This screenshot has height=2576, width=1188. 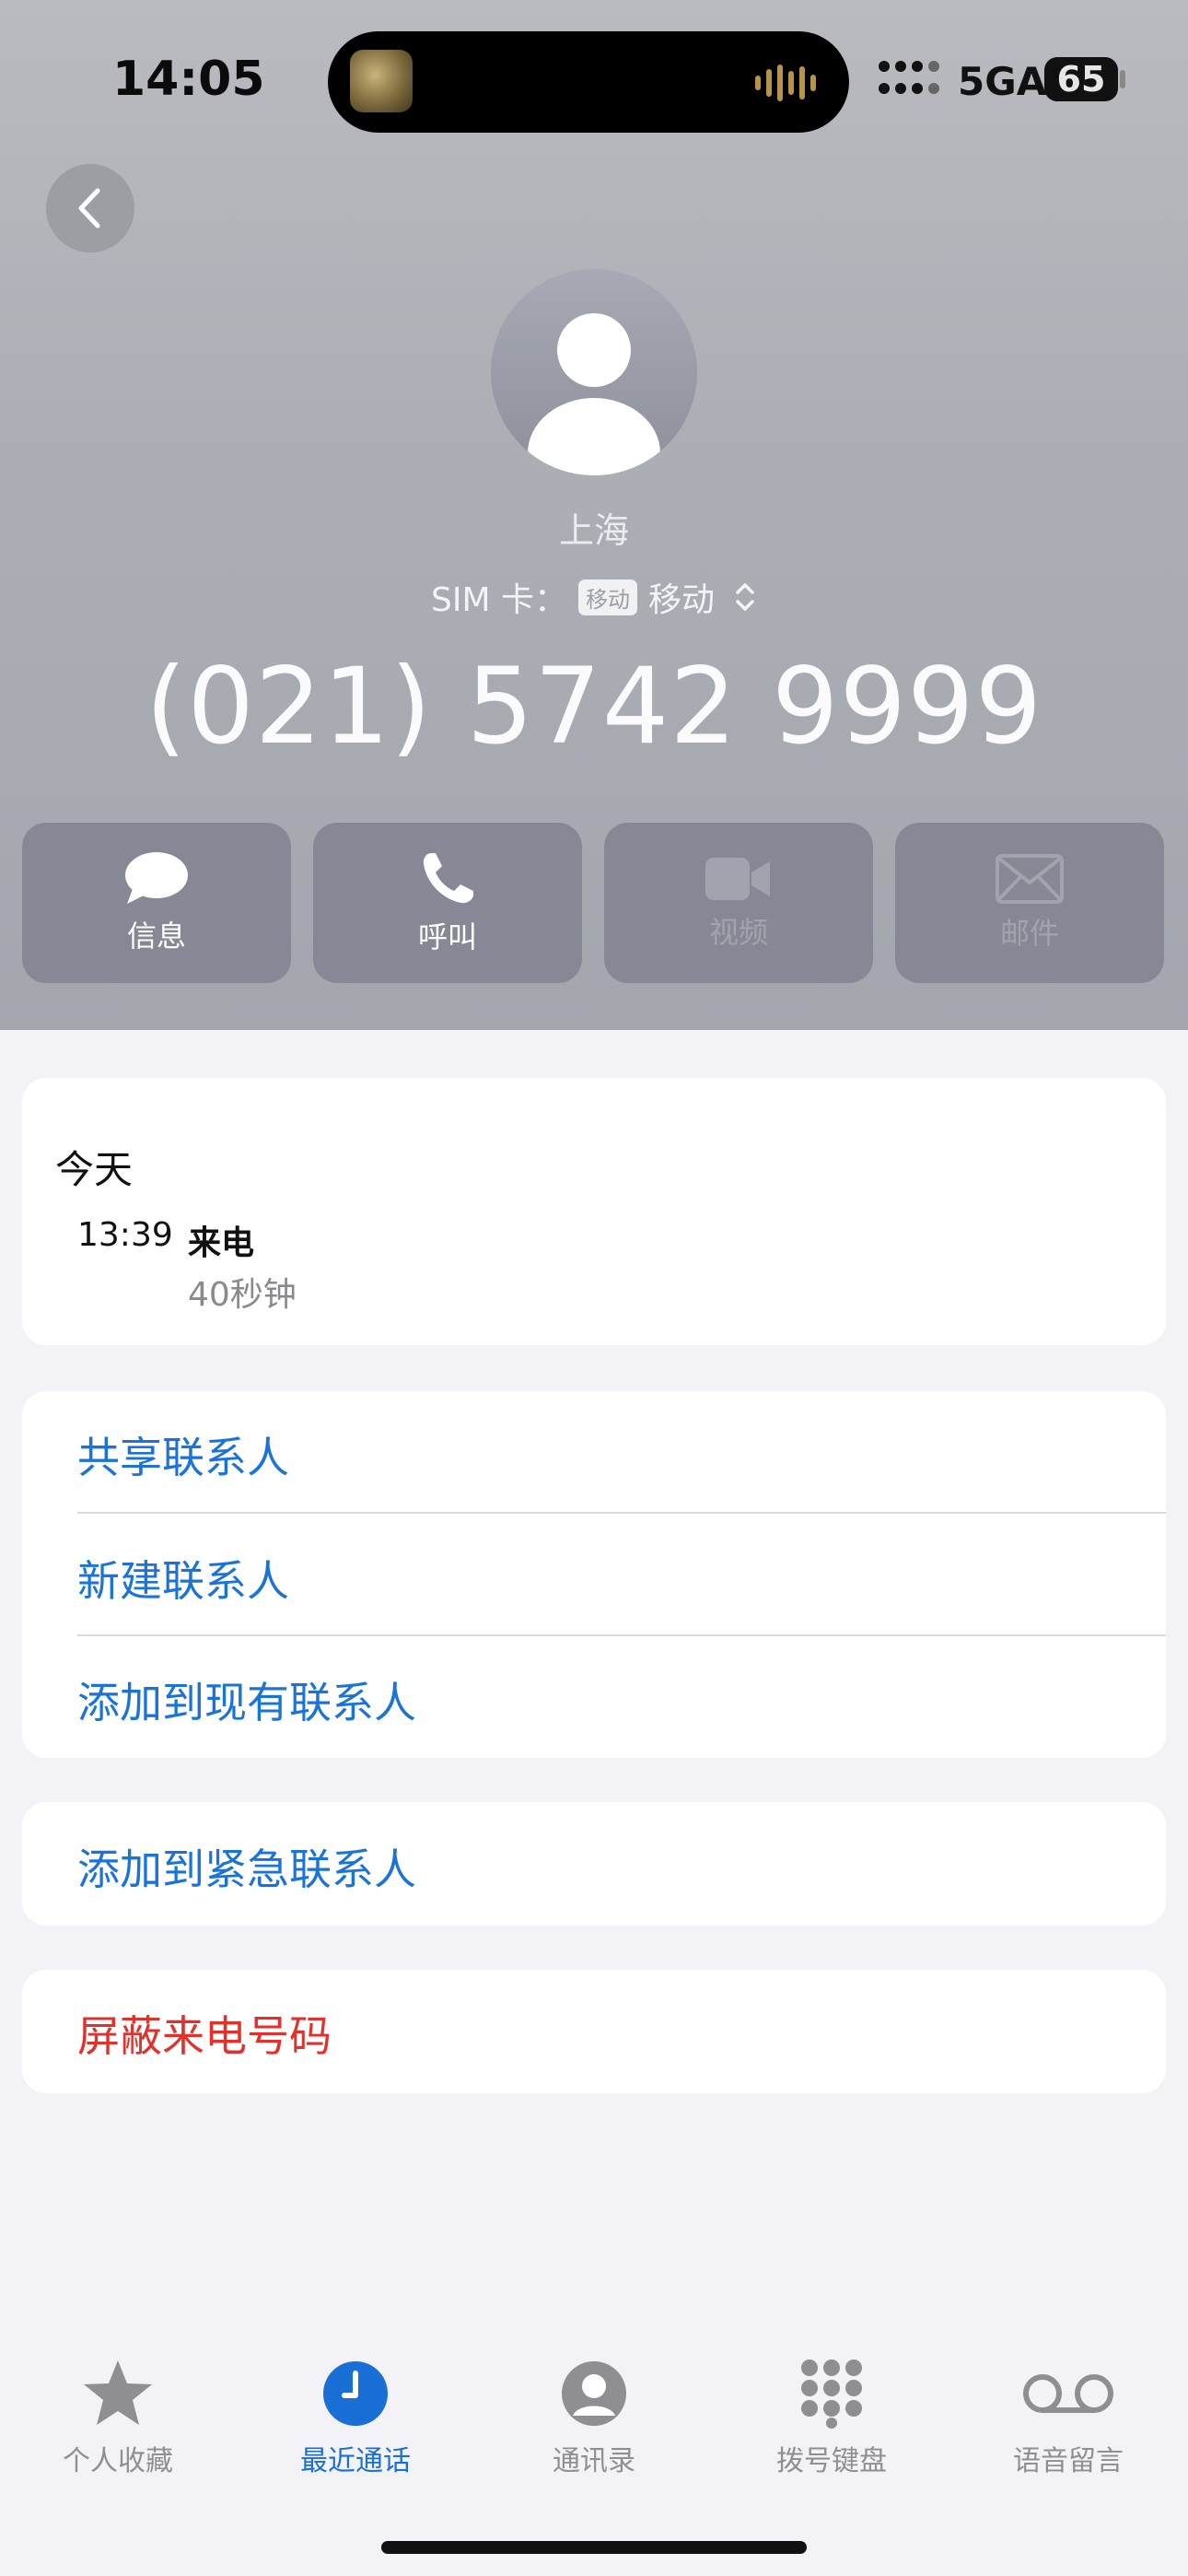 I want to click on audio-waveform-icon, so click(x=787, y=83).